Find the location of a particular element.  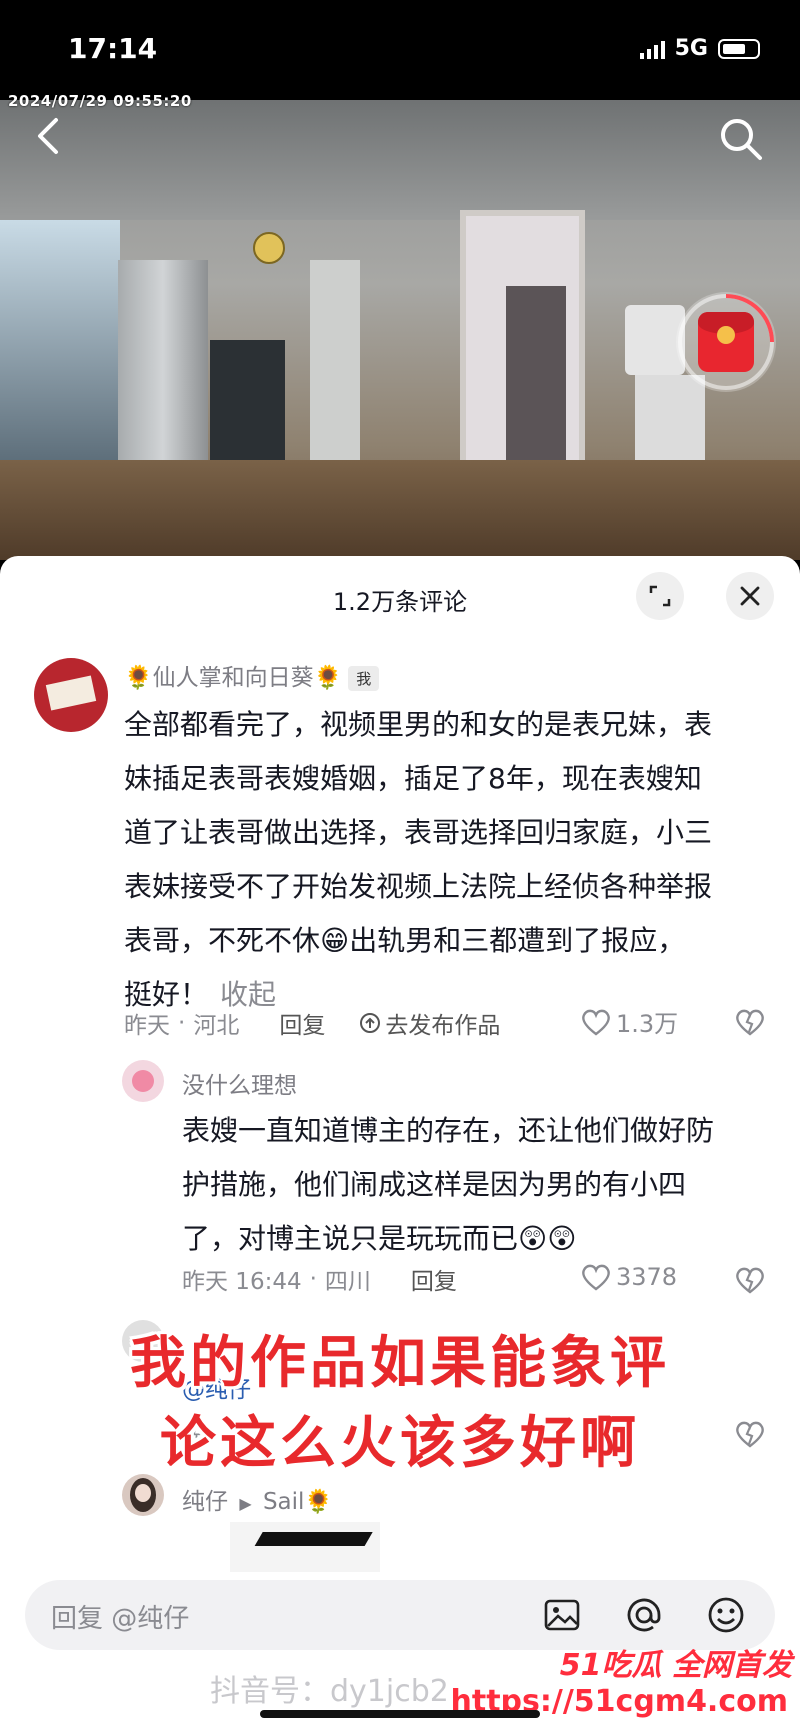

comment-meta: 昨天 · 河北 回复 去发布作品 is located at coordinates (312, 1023).